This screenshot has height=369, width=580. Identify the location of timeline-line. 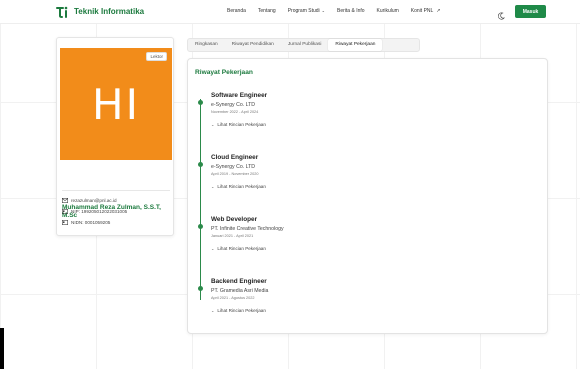
(200, 199).